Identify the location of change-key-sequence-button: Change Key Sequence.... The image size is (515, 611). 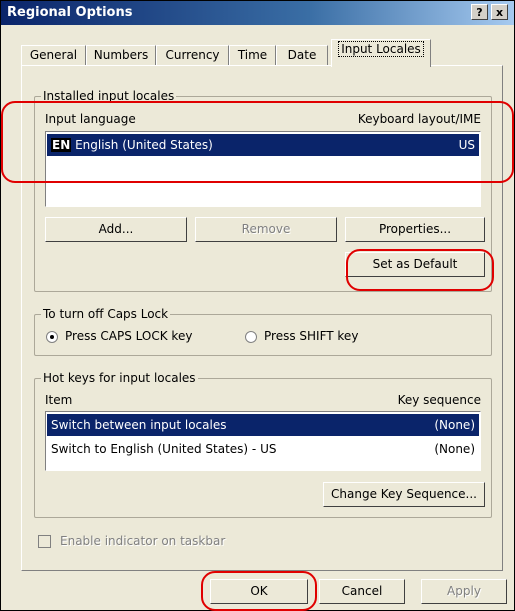
(404, 494).